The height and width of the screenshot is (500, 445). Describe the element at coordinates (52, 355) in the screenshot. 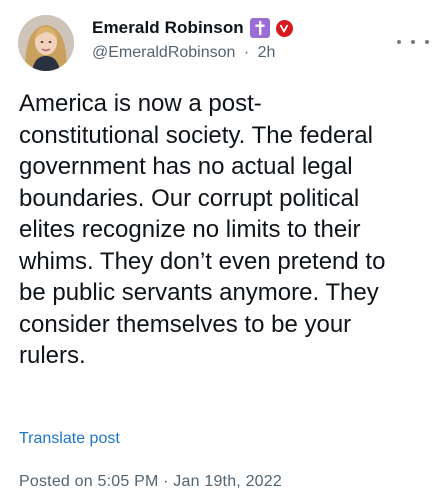

I see `post-text-line: rulers.` at that location.